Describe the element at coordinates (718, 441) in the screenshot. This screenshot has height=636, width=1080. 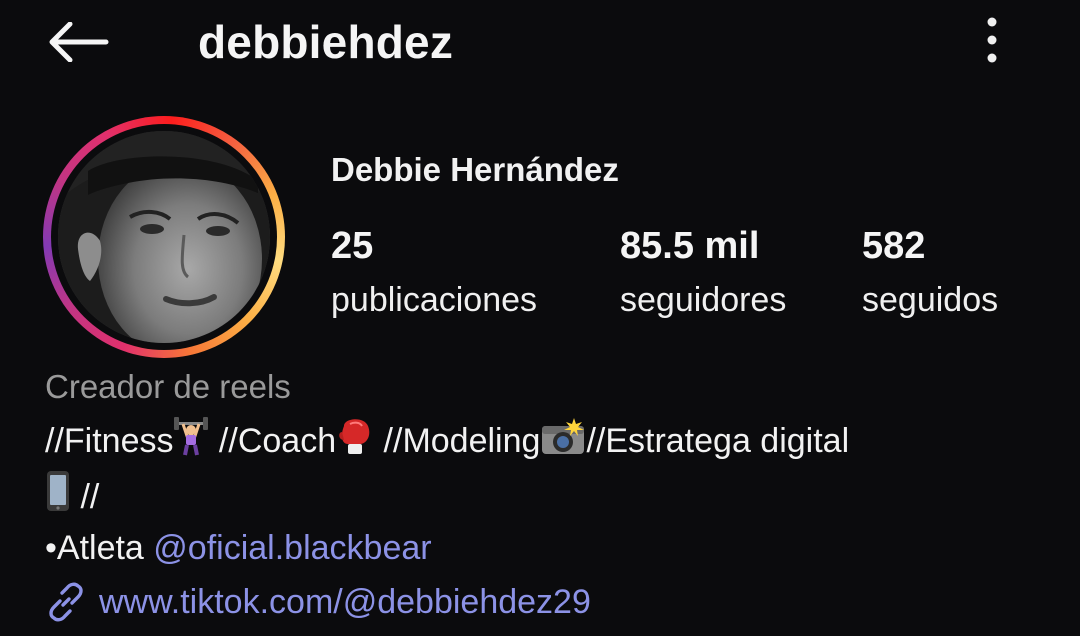
I see `bio-text-estratega: //Estratega digital` at that location.